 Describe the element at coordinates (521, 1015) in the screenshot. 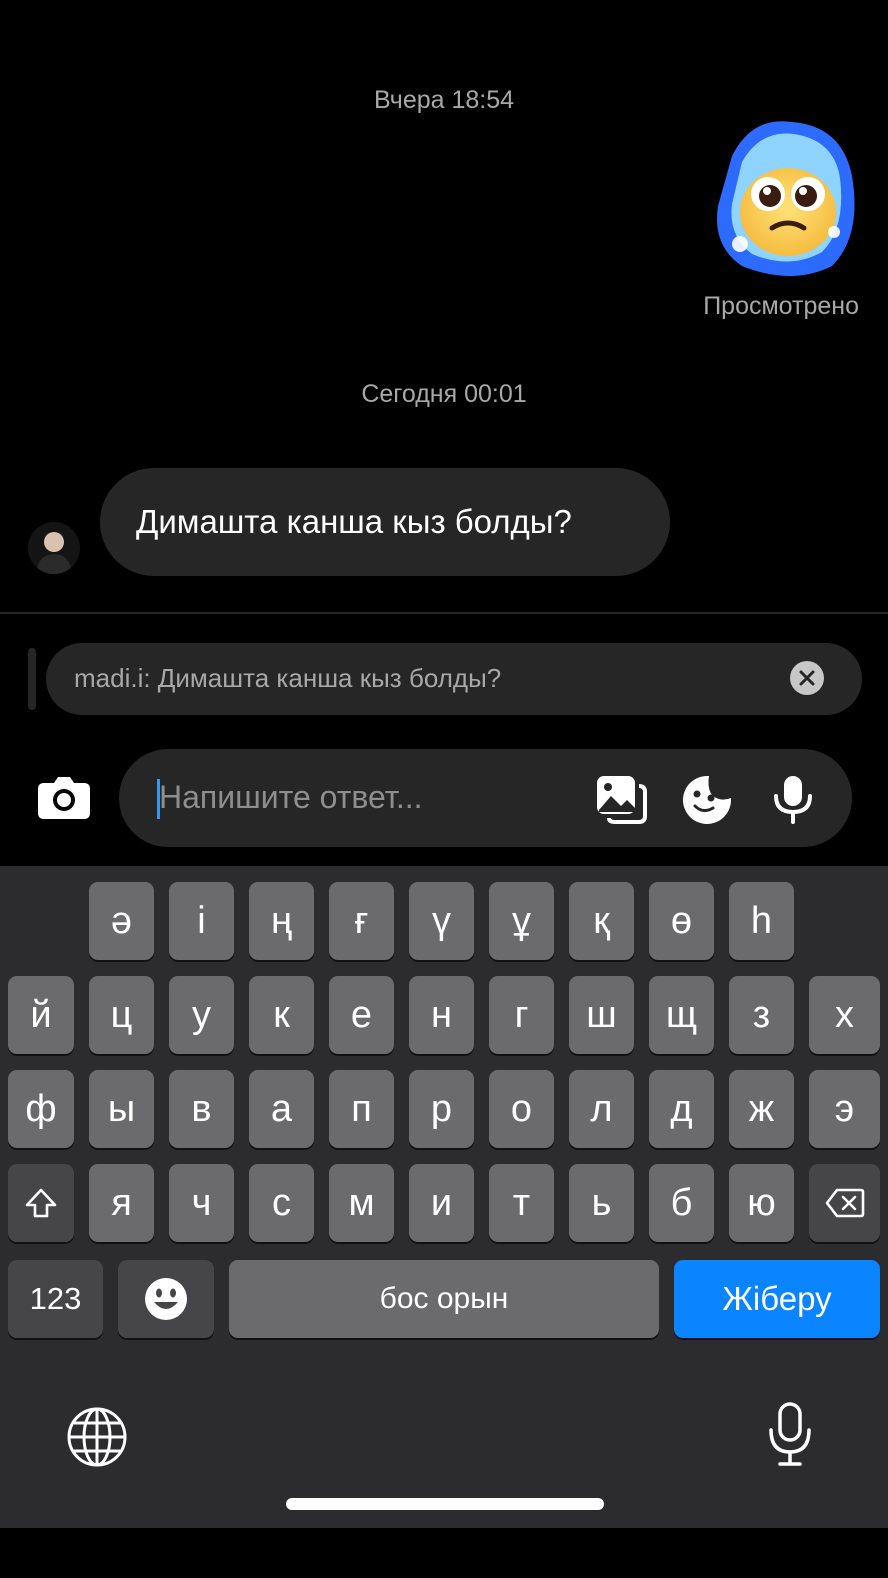

I see `key-2-7: г` at that location.